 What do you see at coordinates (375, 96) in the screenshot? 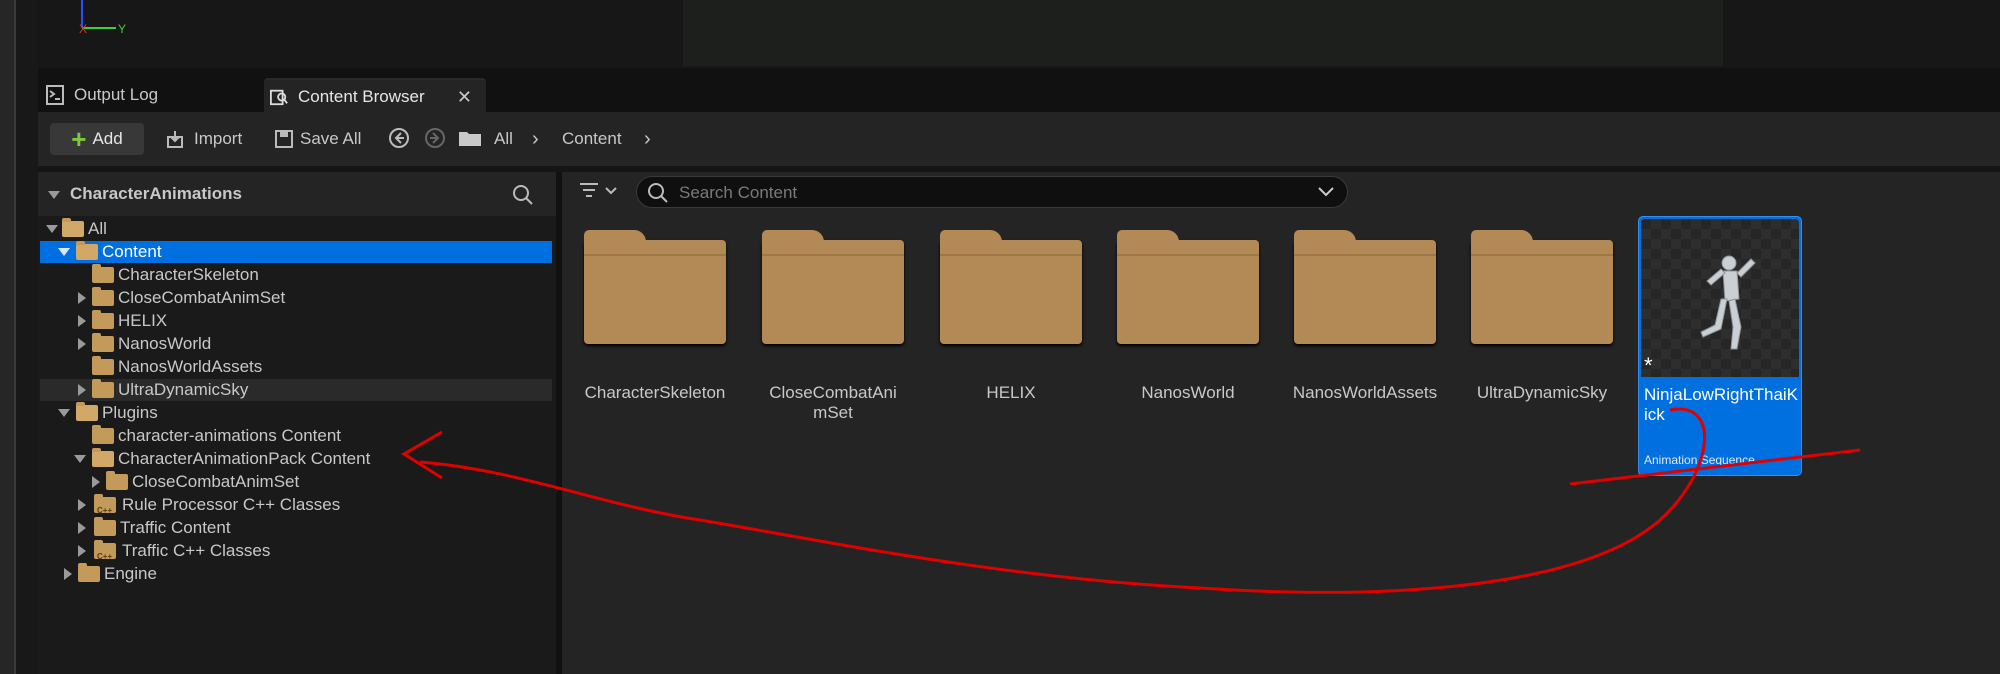
I see `tab-content-browser: Content Browser ✕` at bounding box center [375, 96].